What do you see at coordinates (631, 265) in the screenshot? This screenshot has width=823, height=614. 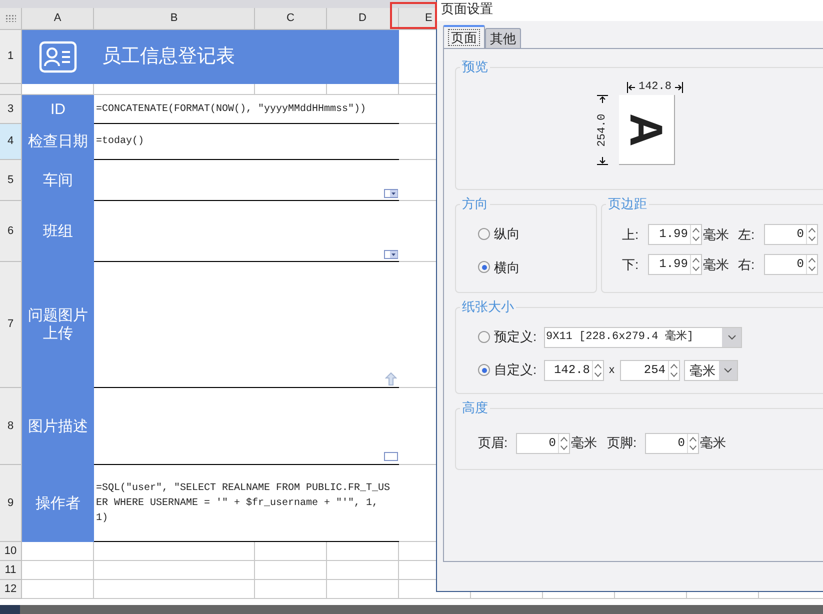 I see `margin-label: 下:` at bounding box center [631, 265].